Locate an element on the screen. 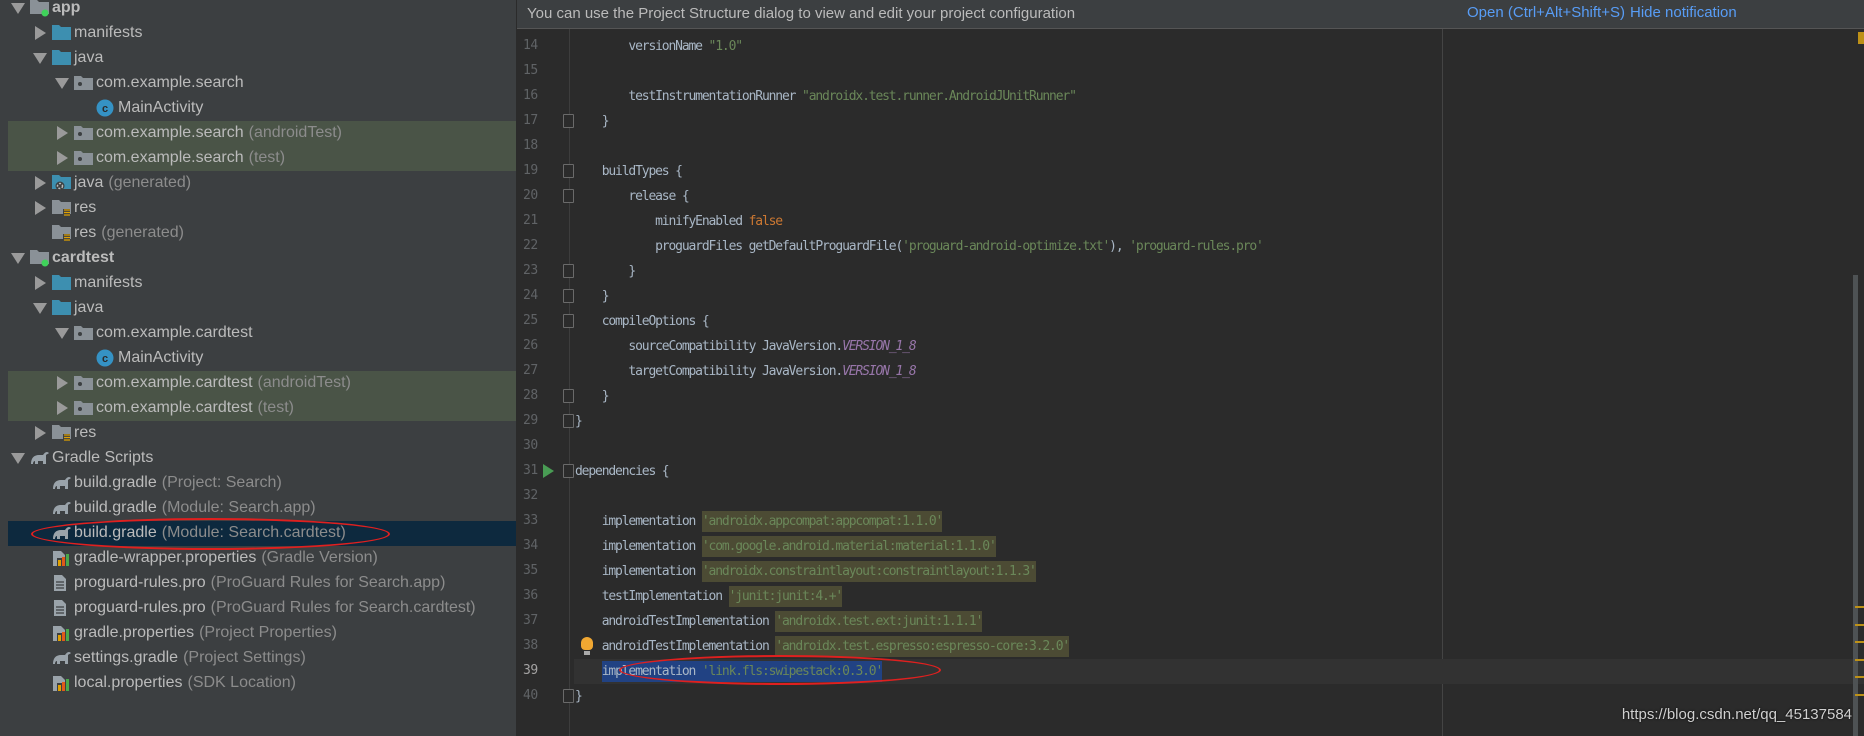 The width and height of the screenshot is (1864, 736). code-line: 31 dependencies { is located at coordinates (1190, 471).